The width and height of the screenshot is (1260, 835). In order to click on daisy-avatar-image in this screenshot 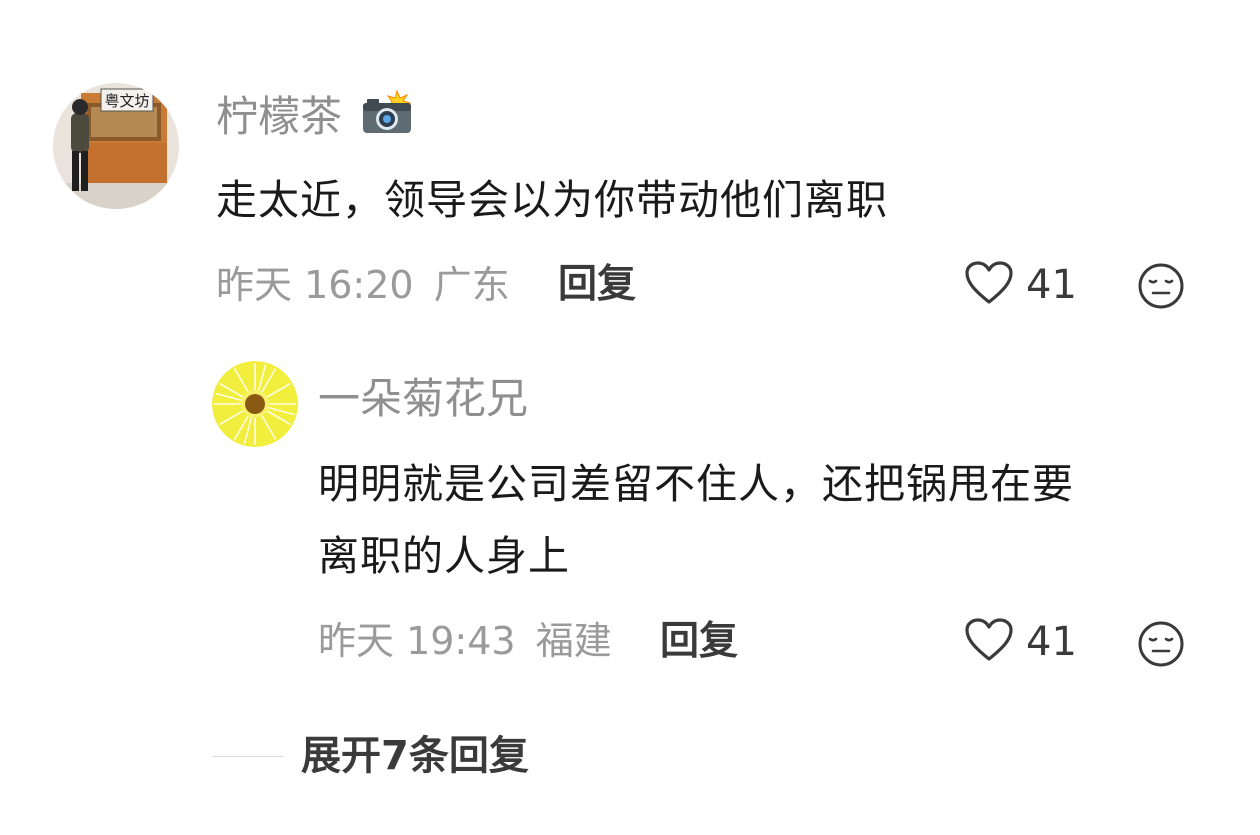, I will do `click(255, 404)`.